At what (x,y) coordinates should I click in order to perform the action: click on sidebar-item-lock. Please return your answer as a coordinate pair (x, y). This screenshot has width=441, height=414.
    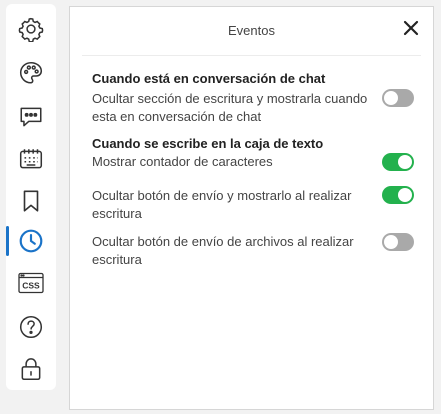
    Looking at the image, I should click on (31, 369).